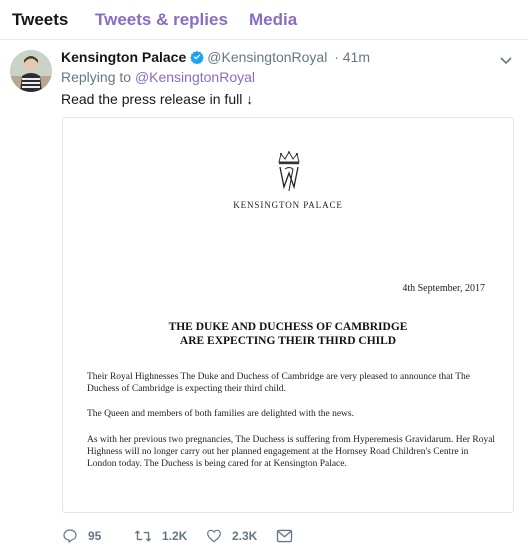 This screenshot has width=528, height=549. I want to click on avatar, so click(31, 71).